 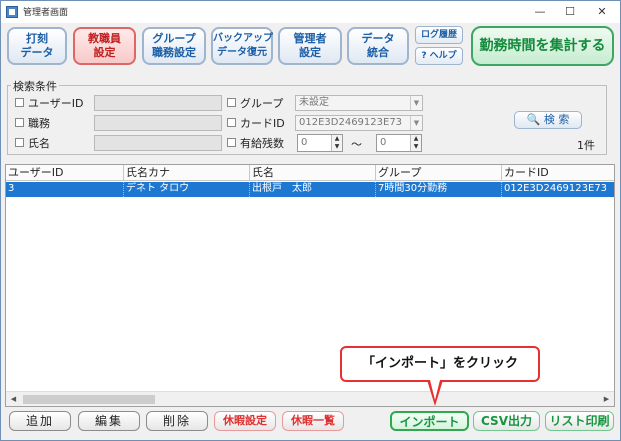 I want to click on close-icon: ✕, so click(x=602, y=12).